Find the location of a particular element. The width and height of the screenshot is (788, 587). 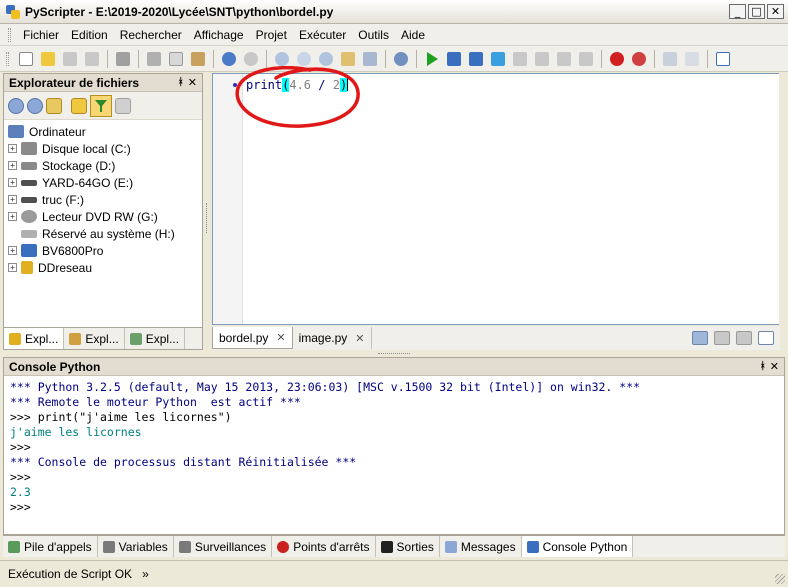

tree-item: + YARD-64GO (E:) is located at coordinates (103, 182).